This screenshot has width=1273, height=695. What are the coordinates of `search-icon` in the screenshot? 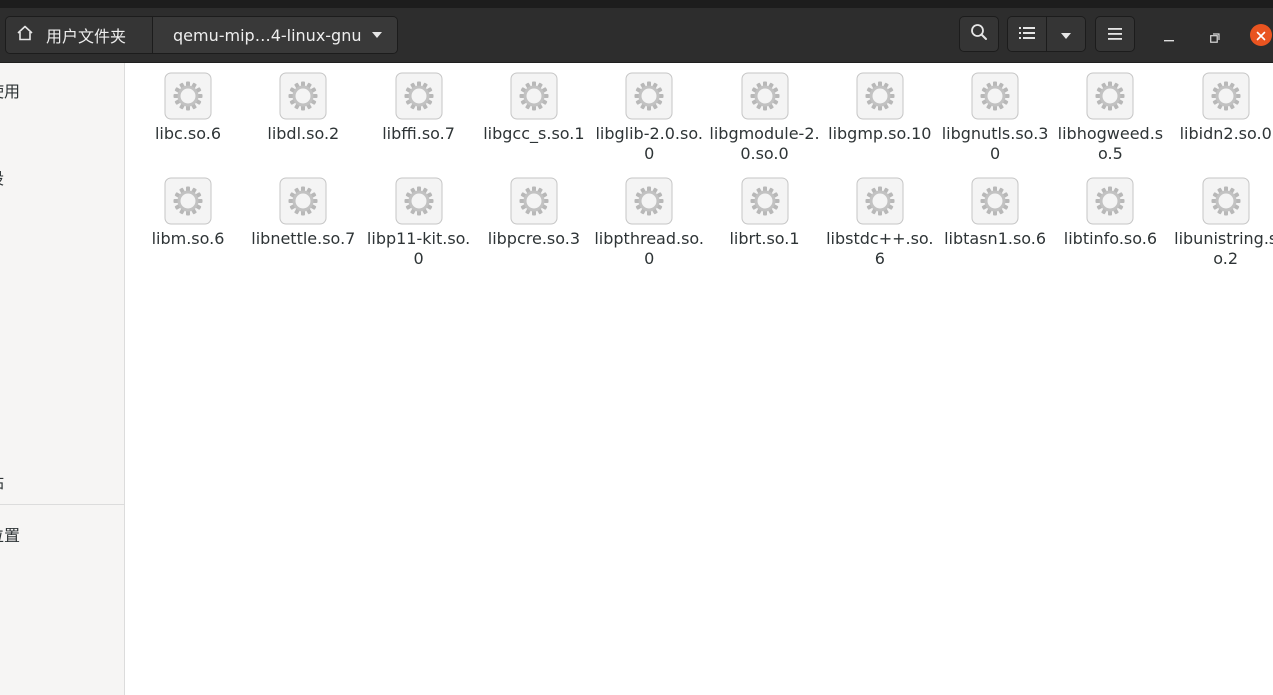 It's located at (979, 34).